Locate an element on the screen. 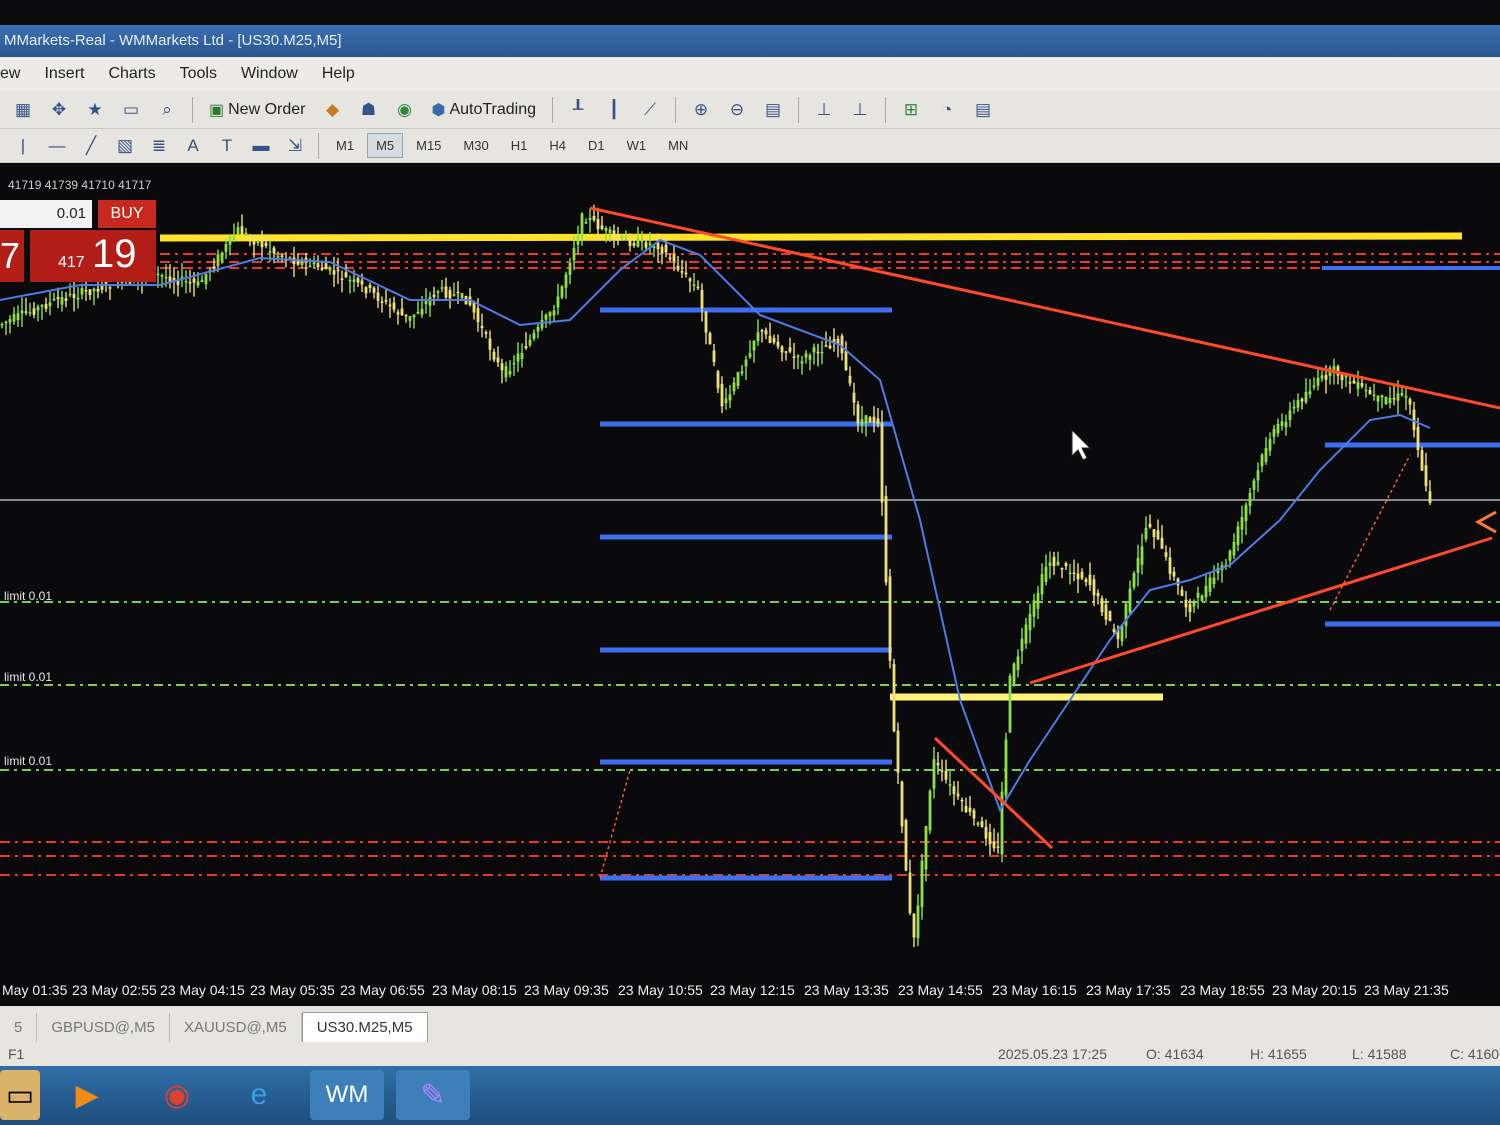 The image size is (1500, 1125). rectangle-icon: ▬ is located at coordinates (261, 146).